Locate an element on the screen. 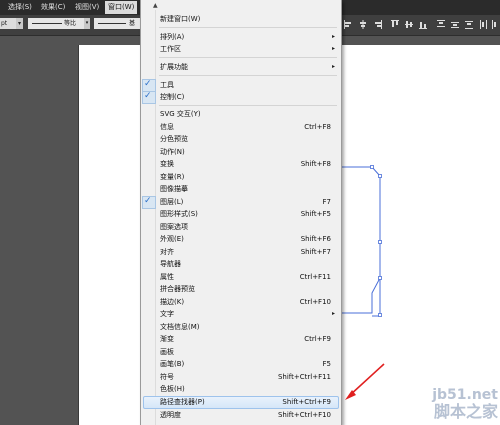 Image resolution: width=500 pixels, height=425 pixels. menu-item-variables: 变量(R) is located at coordinates (241, 177).